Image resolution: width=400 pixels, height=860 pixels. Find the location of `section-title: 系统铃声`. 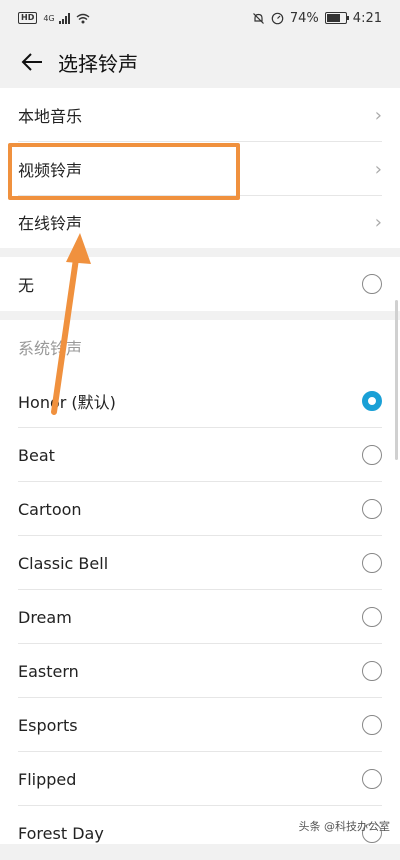

section-title: 系统铃声 is located at coordinates (50, 348).